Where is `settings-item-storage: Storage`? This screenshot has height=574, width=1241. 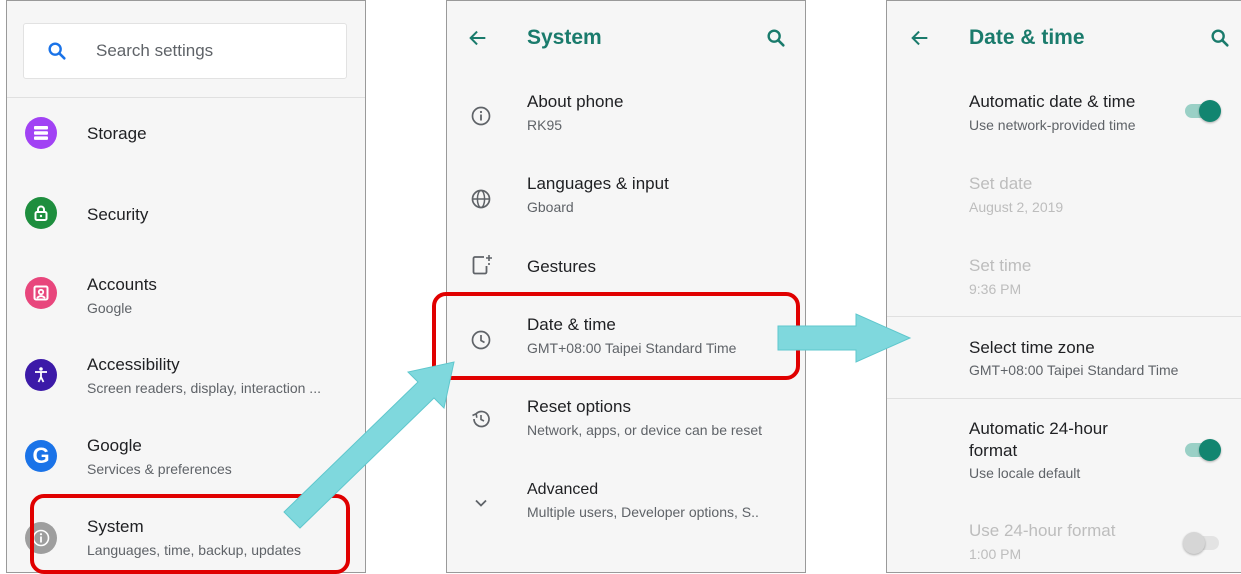
settings-item-storage: Storage is located at coordinates (186, 133).